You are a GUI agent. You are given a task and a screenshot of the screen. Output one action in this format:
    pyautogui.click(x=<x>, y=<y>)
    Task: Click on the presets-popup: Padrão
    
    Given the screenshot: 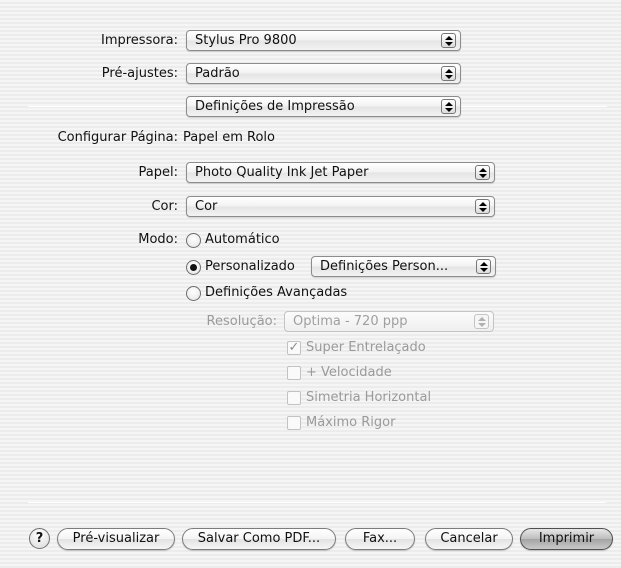 What is the action you would take?
    pyautogui.click(x=323, y=73)
    